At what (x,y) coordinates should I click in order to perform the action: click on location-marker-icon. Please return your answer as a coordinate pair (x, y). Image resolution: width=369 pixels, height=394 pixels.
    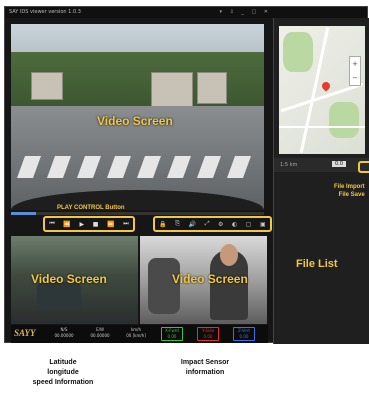
    Looking at the image, I should click on (326, 86).